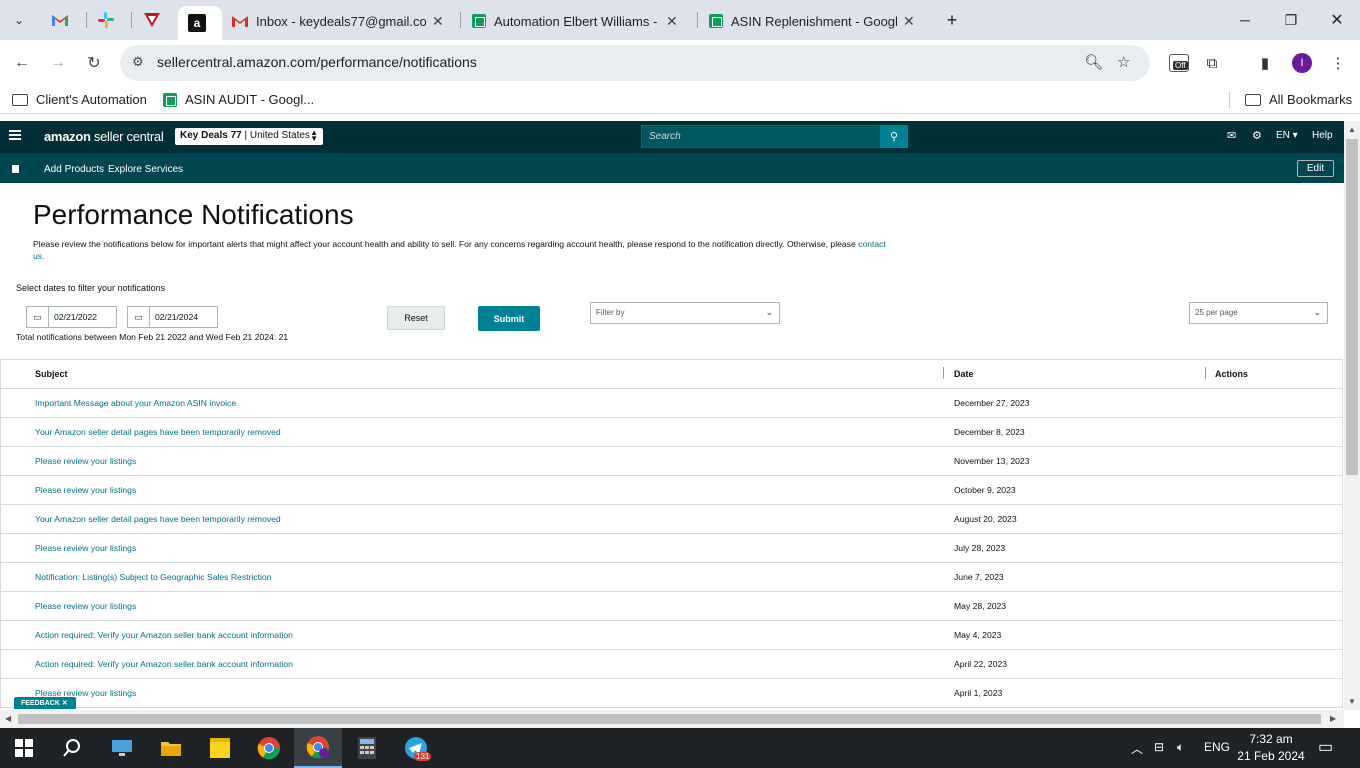 This screenshot has width=1360, height=768. I want to click on notifications-icon: ▭, so click(1325, 747).